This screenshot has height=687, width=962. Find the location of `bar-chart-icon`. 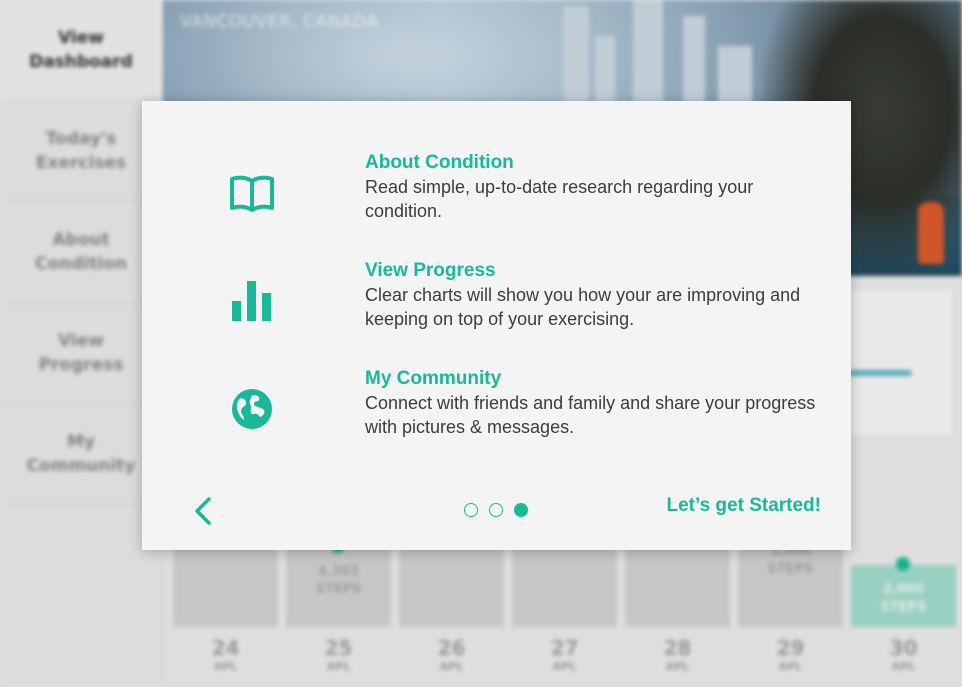

bar-chart-icon is located at coordinates (252, 301).